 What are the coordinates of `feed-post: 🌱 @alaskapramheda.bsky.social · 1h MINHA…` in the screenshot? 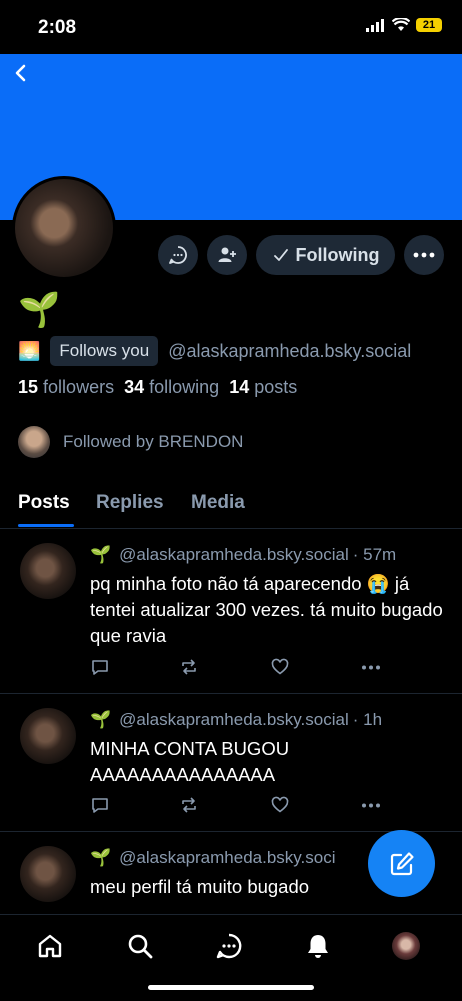 It's located at (231, 763).